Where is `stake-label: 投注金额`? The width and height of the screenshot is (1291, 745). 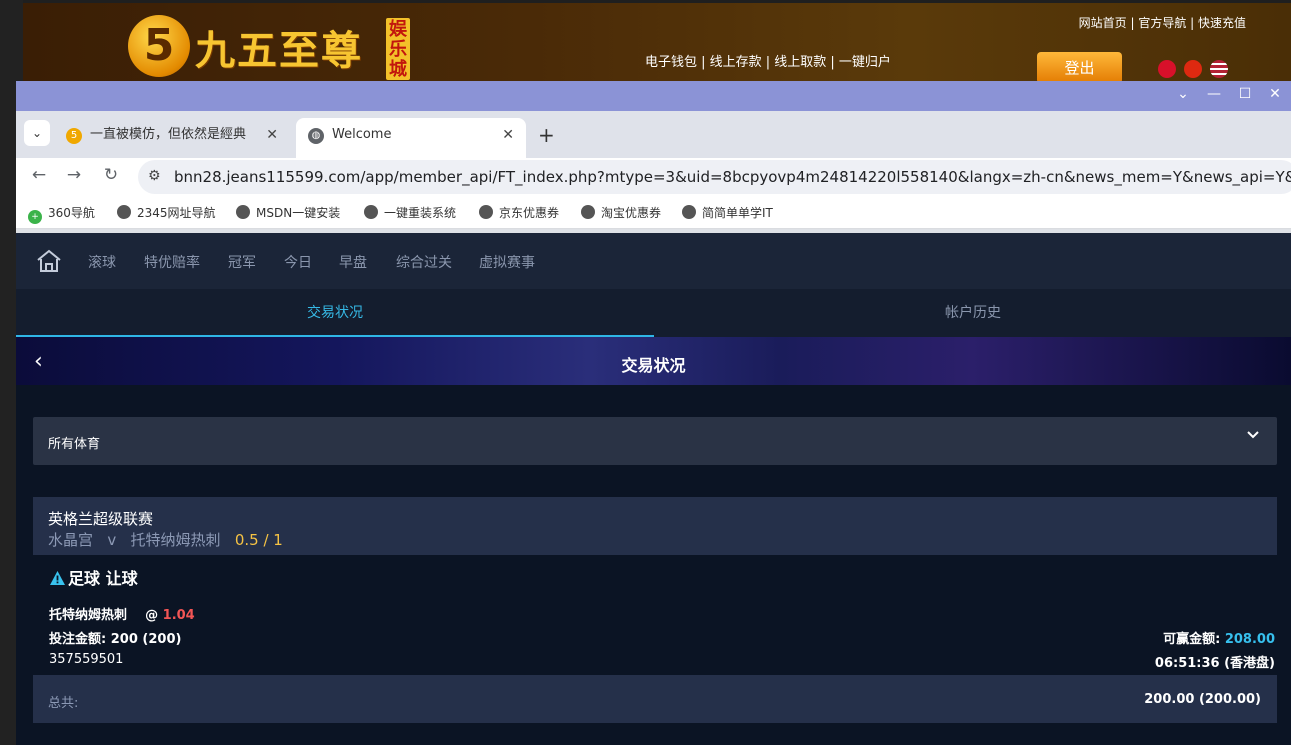
stake-label: 投注金额 is located at coordinates (75, 639).